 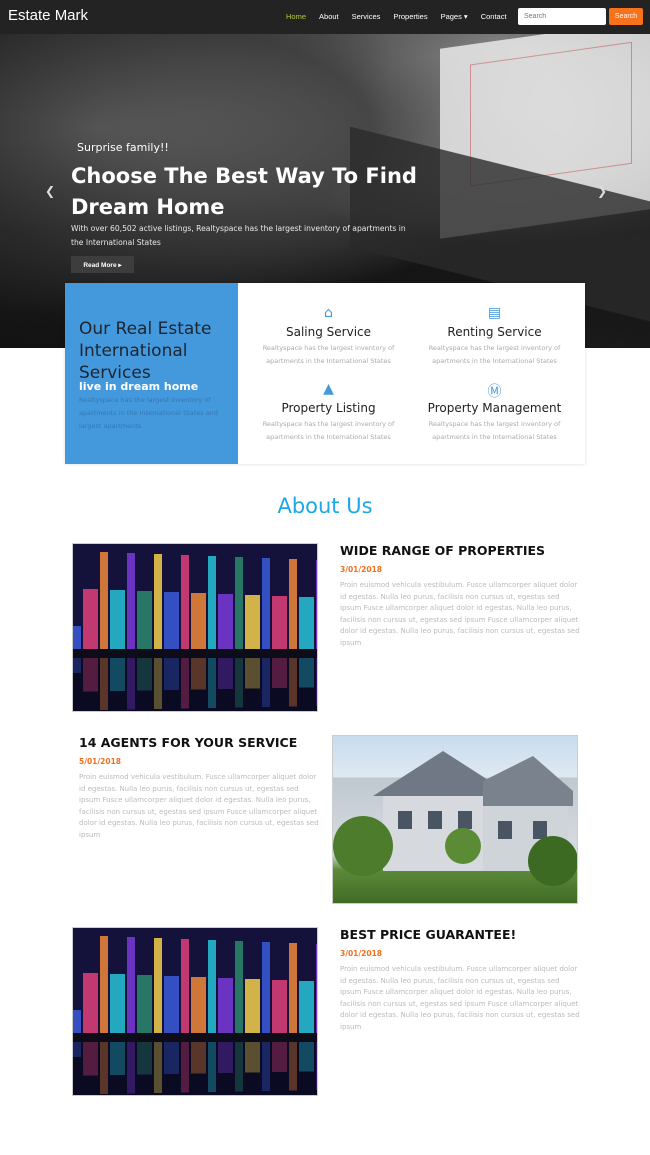 I want to click on home-icon: ⌂, so click(x=328, y=313).